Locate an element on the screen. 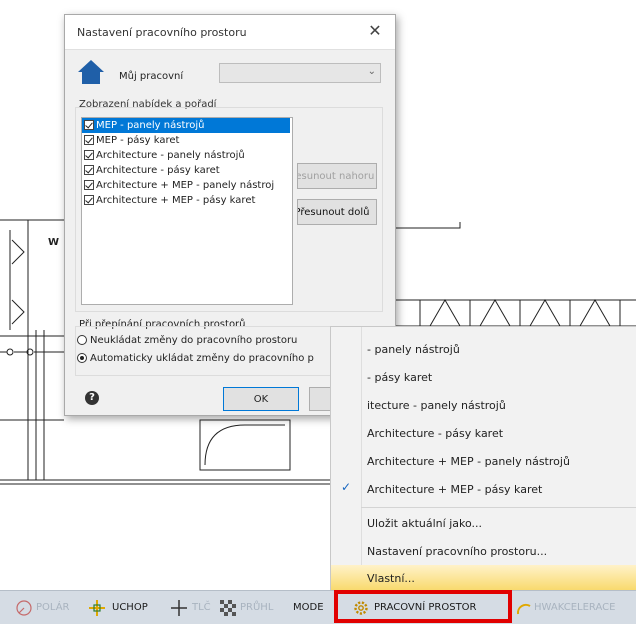 This screenshot has width=636, height=624. workspace-highlight-frame is located at coordinates (423, 606).